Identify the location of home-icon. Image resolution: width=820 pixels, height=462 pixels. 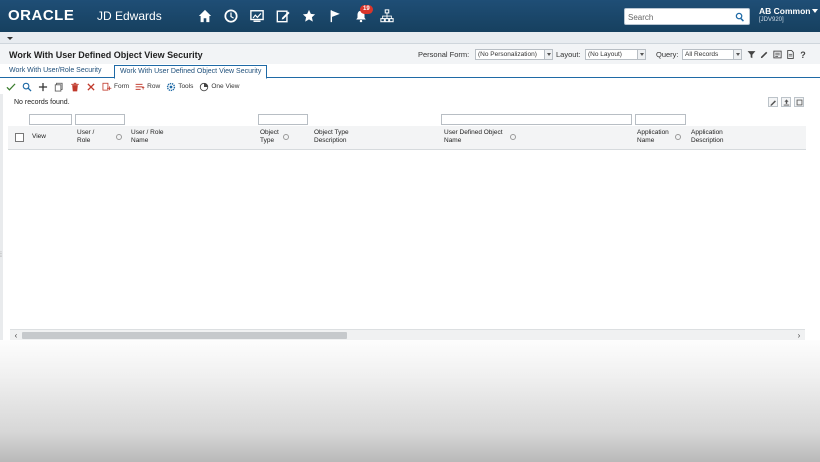
(205, 16).